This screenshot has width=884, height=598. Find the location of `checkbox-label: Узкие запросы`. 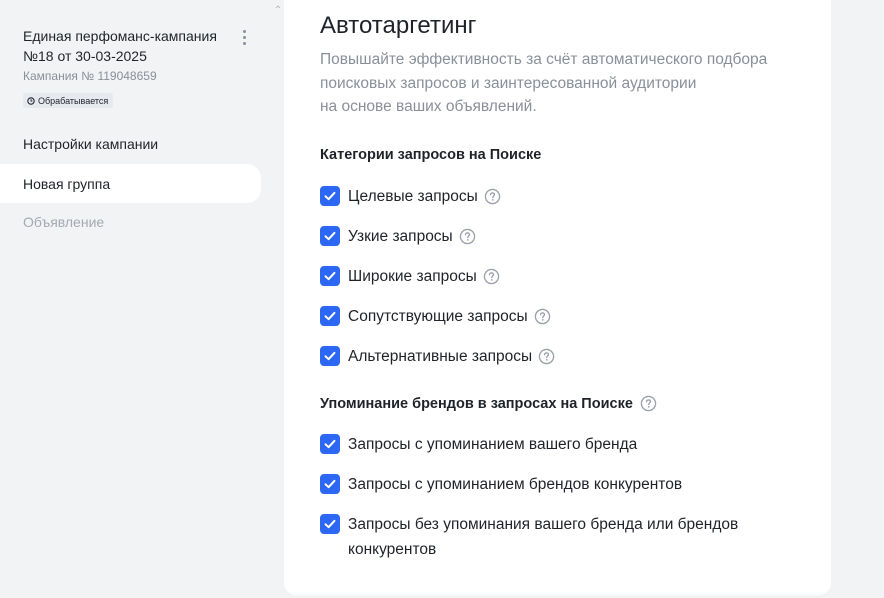

checkbox-label: Узкие запросы is located at coordinates (400, 236).